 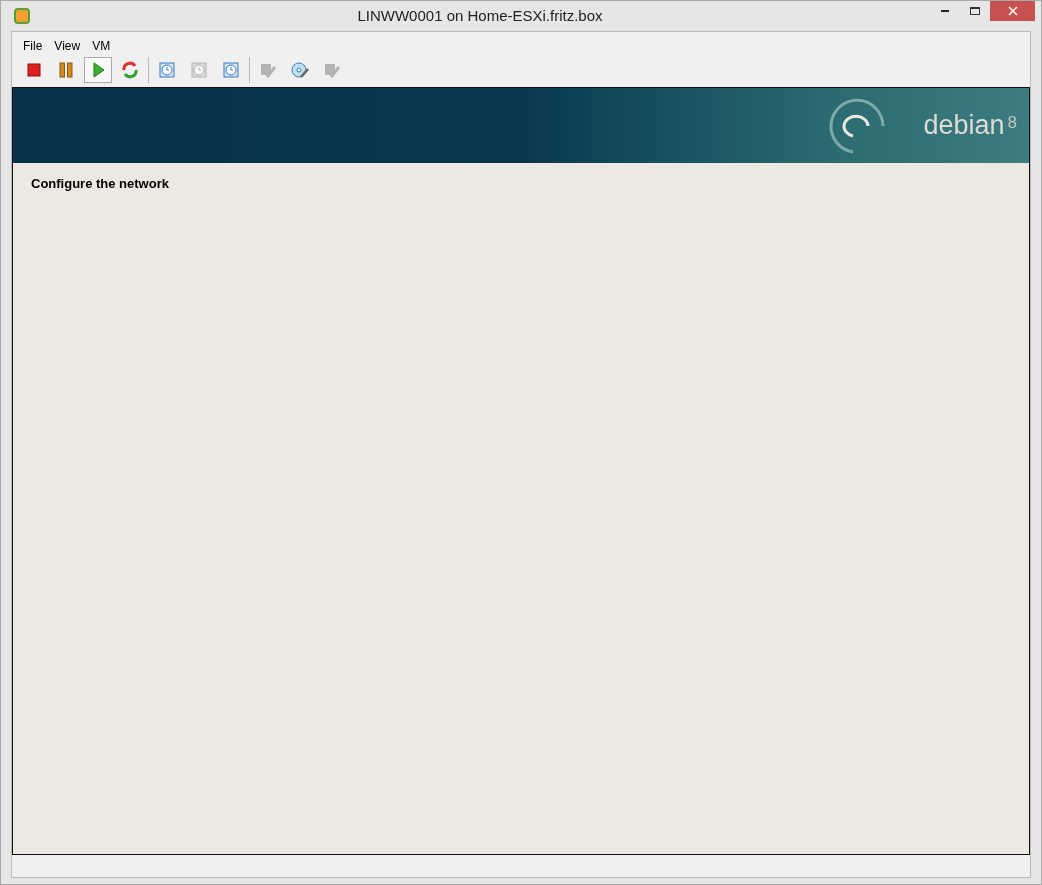 I want to click on brand-name: debian, so click(x=964, y=125).